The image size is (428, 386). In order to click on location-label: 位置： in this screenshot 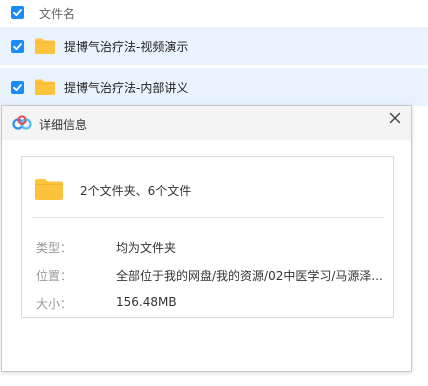, I will do `click(54, 276)`.